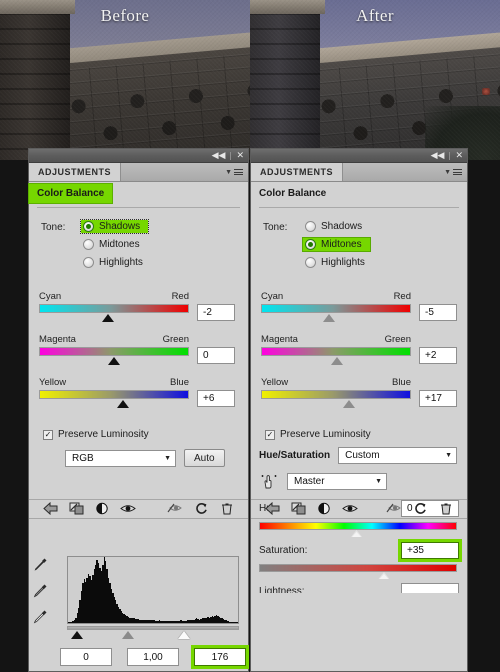 The width and height of the screenshot is (500, 672). Describe the element at coordinates (358, 571) in the screenshot. I see `saturation-track` at that location.